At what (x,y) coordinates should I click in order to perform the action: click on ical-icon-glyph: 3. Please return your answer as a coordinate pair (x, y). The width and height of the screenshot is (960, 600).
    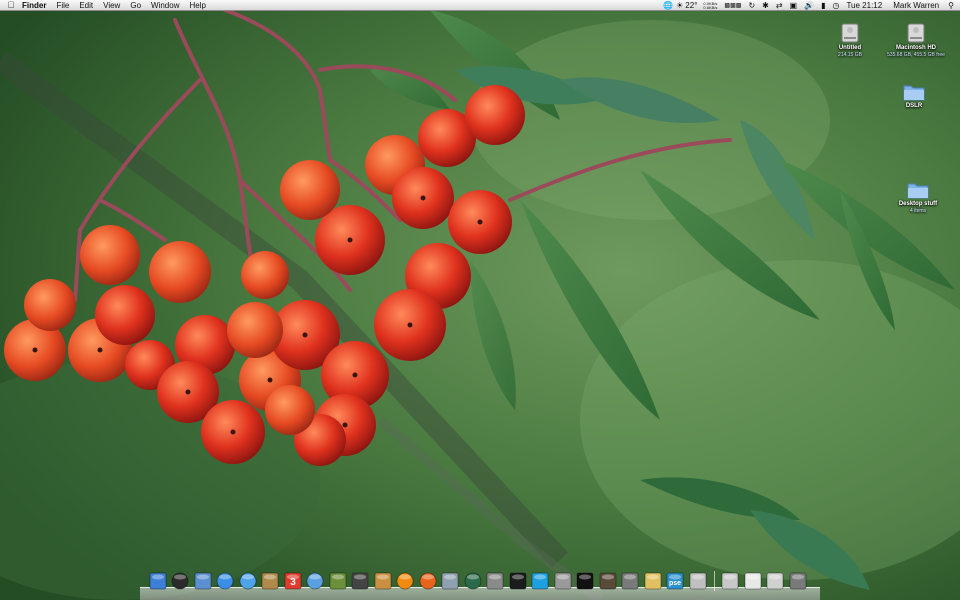
    Looking at the image, I should click on (293, 580).